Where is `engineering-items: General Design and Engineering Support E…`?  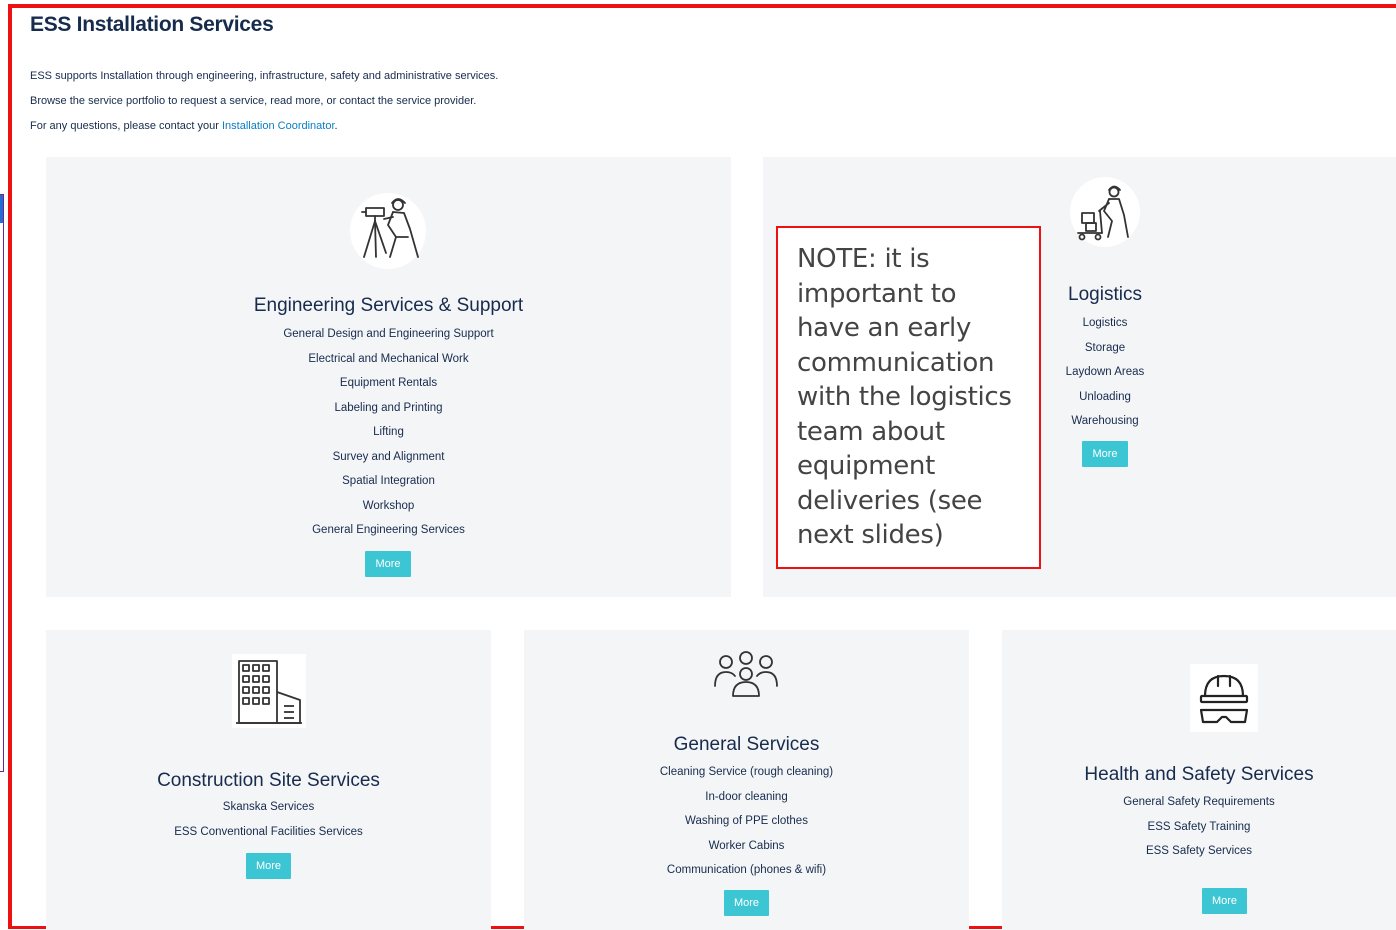
engineering-items: General Design and Engineering Support E… is located at coordinates (388, 432).